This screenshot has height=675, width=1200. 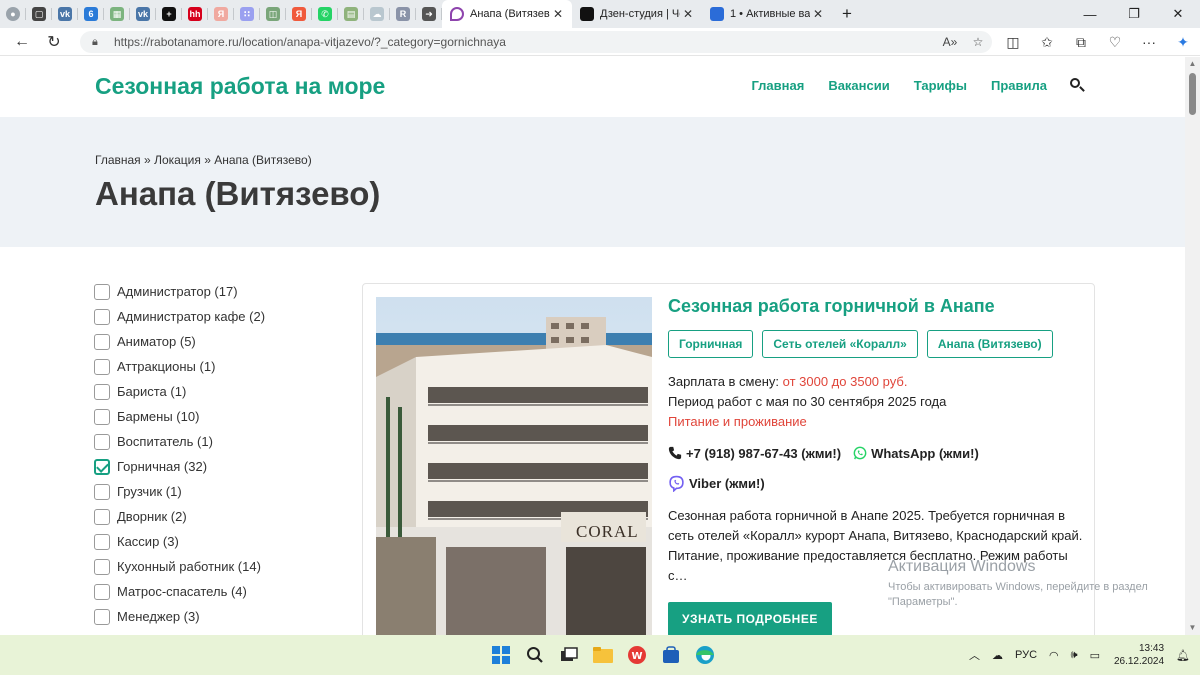 I want to click on browser-tab: 1 • Активные ва ✕, so click(x=767, y=14).